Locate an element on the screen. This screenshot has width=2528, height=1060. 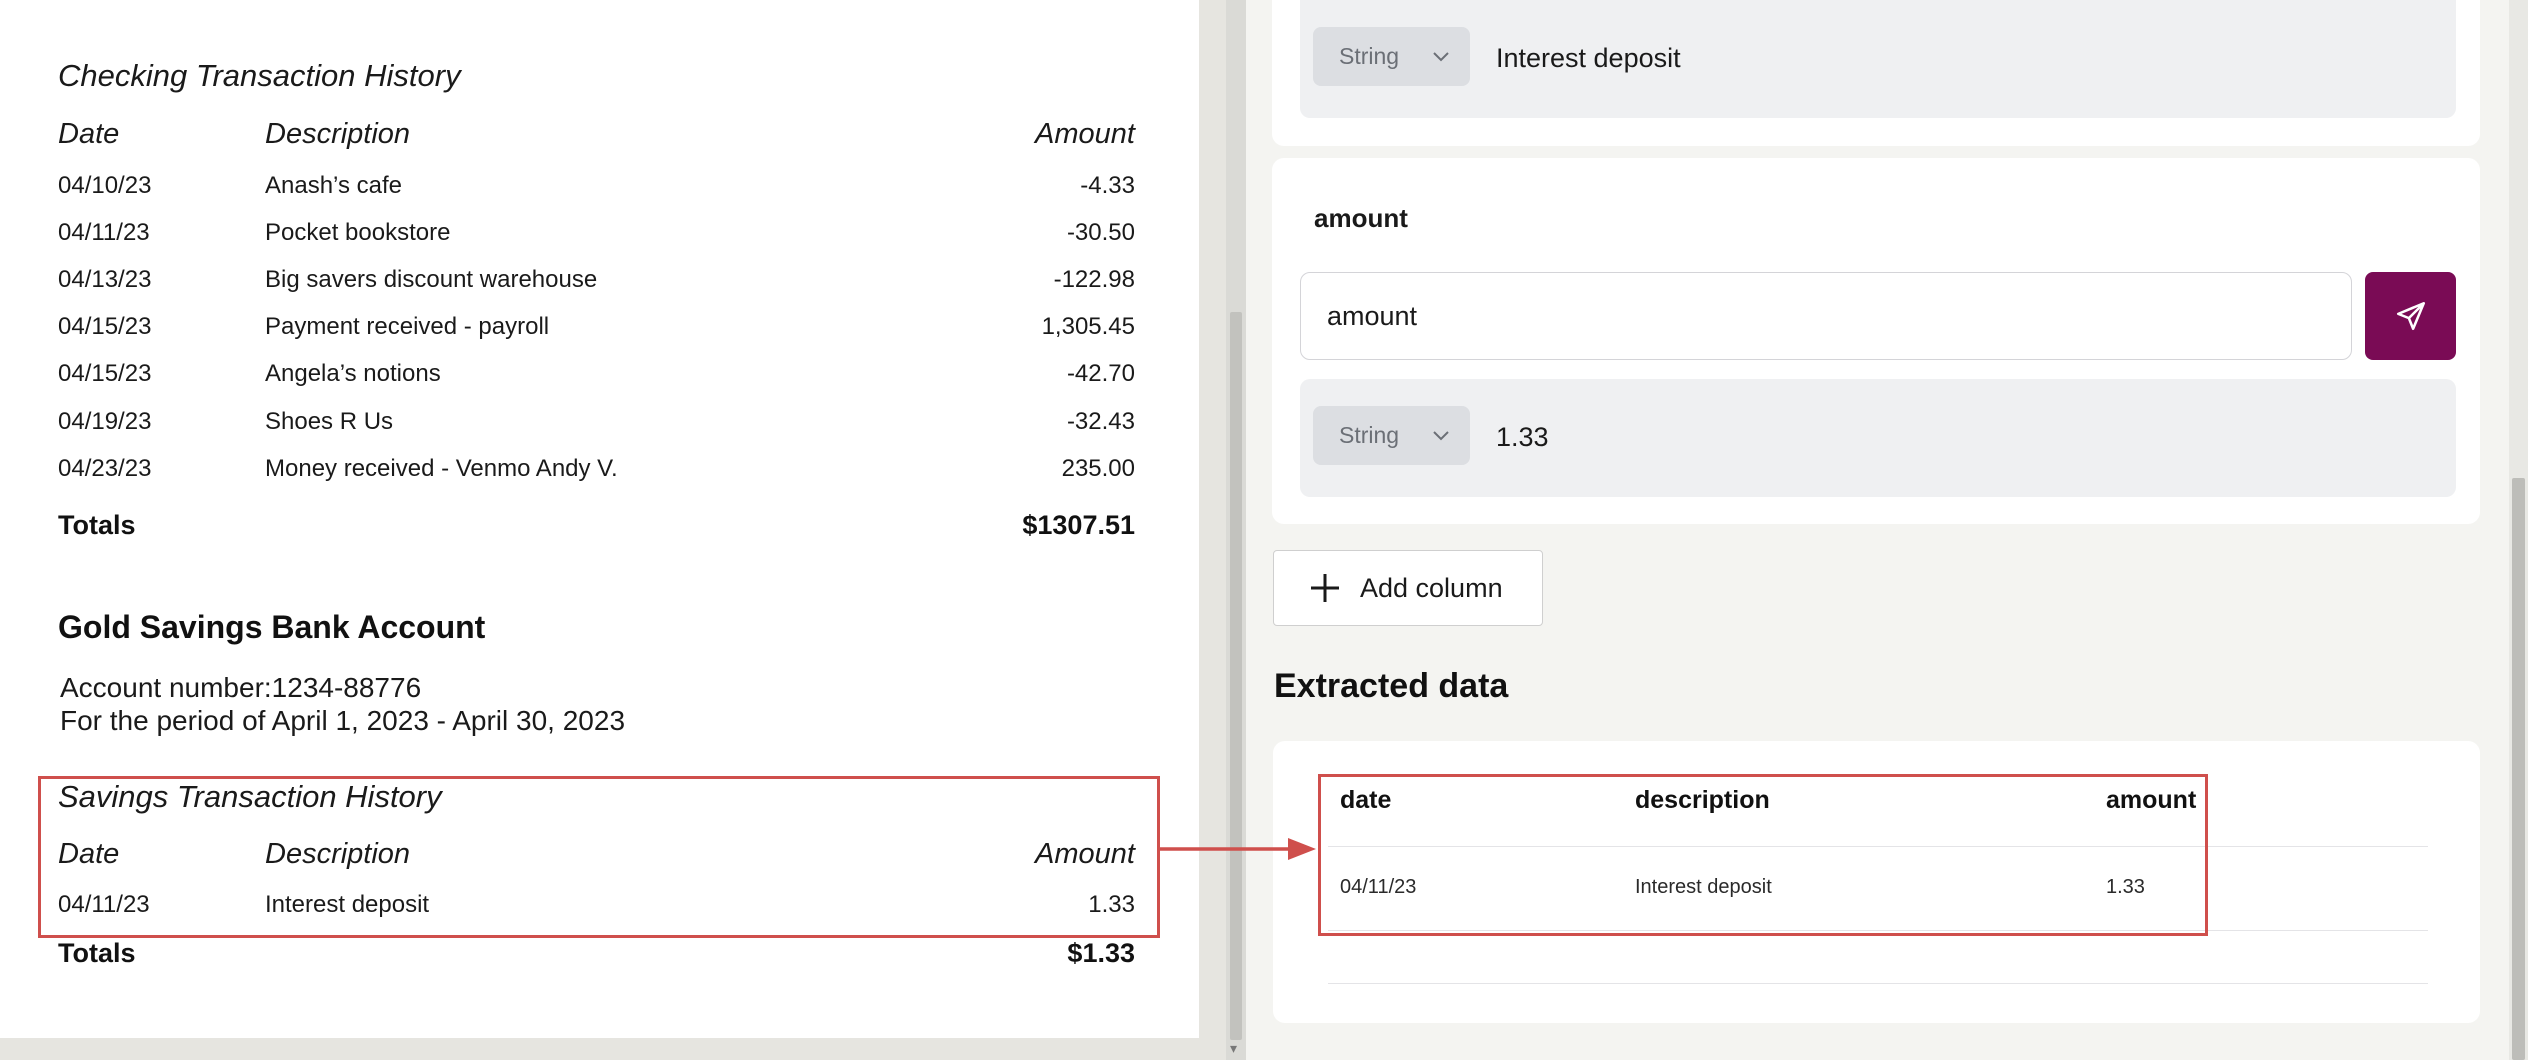
row-description: Angela’s notions is located at coordinates (353, 373).